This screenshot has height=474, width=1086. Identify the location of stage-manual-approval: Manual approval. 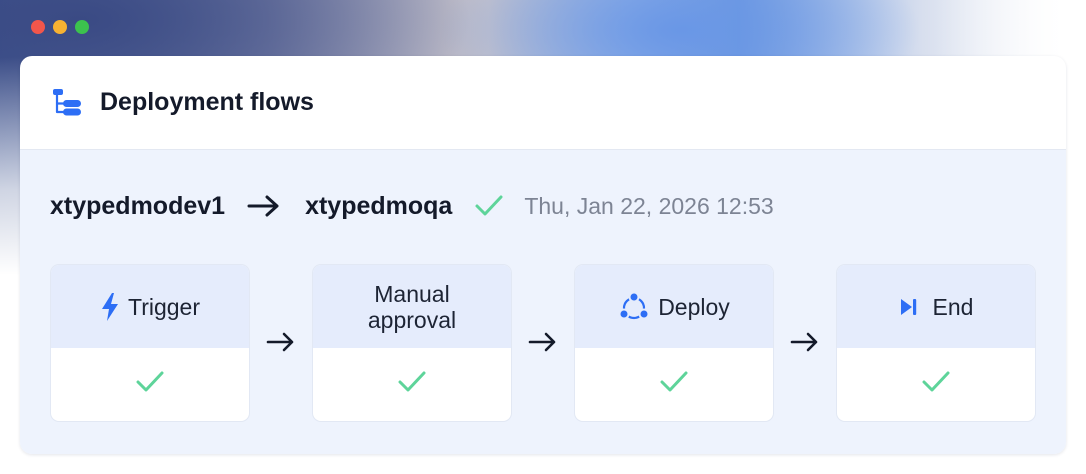
(412, 343).